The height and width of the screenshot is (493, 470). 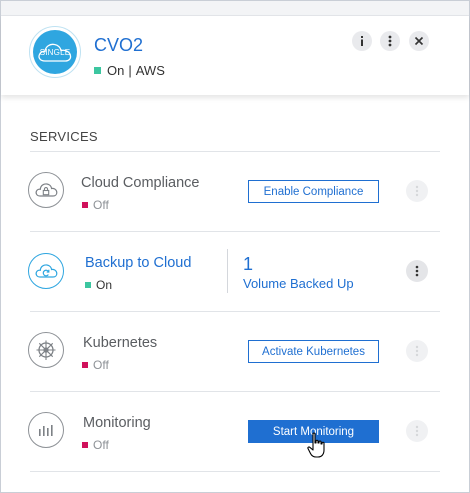 I want to click on cloud-icon: SINGLE, so click(x=55, y=52).